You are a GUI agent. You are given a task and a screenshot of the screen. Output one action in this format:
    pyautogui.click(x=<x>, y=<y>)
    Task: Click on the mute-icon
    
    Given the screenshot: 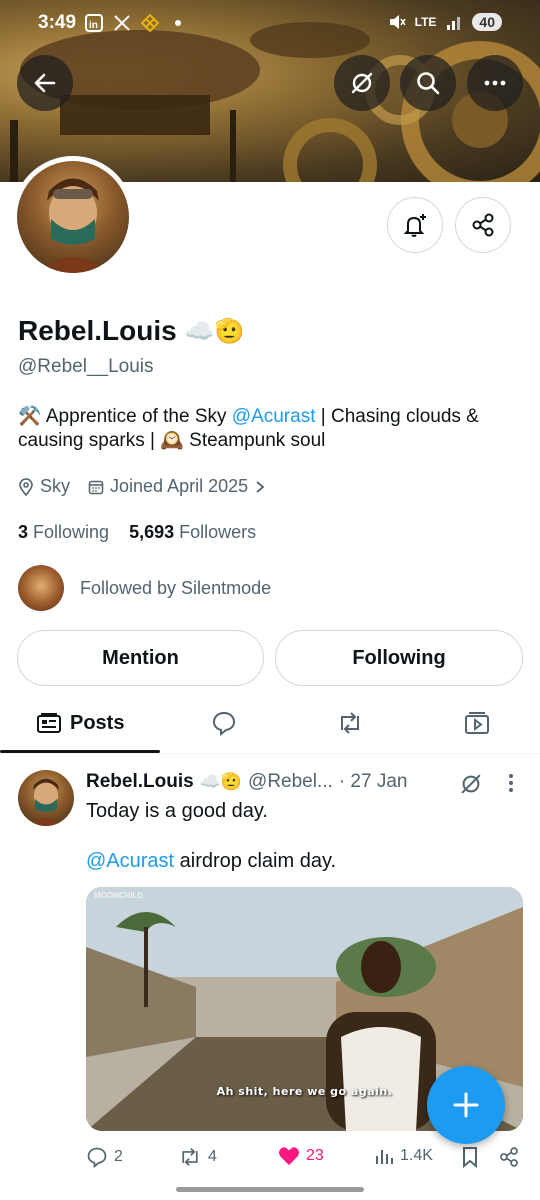 What is the action you would take?
    pyautogui.click(x=397, y=22)
    